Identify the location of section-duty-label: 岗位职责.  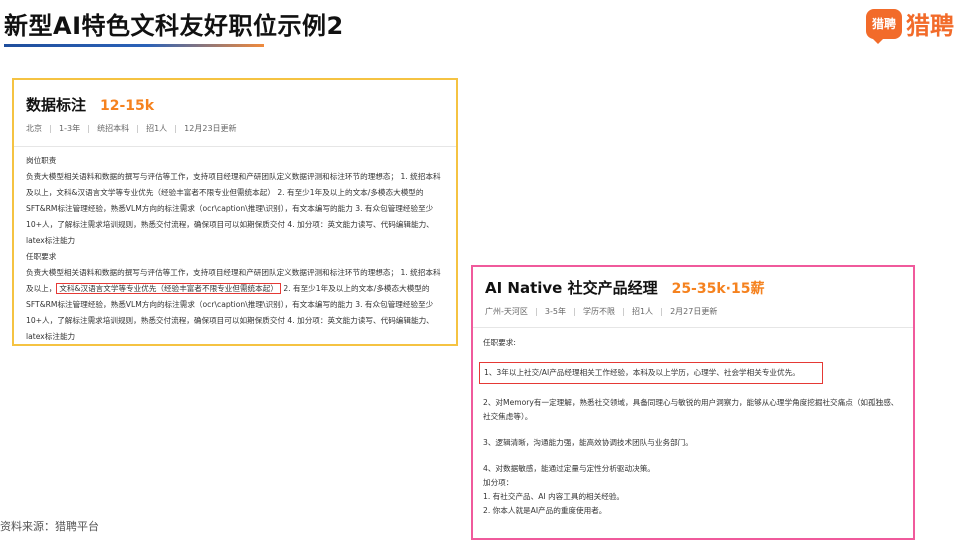
(41, 160).